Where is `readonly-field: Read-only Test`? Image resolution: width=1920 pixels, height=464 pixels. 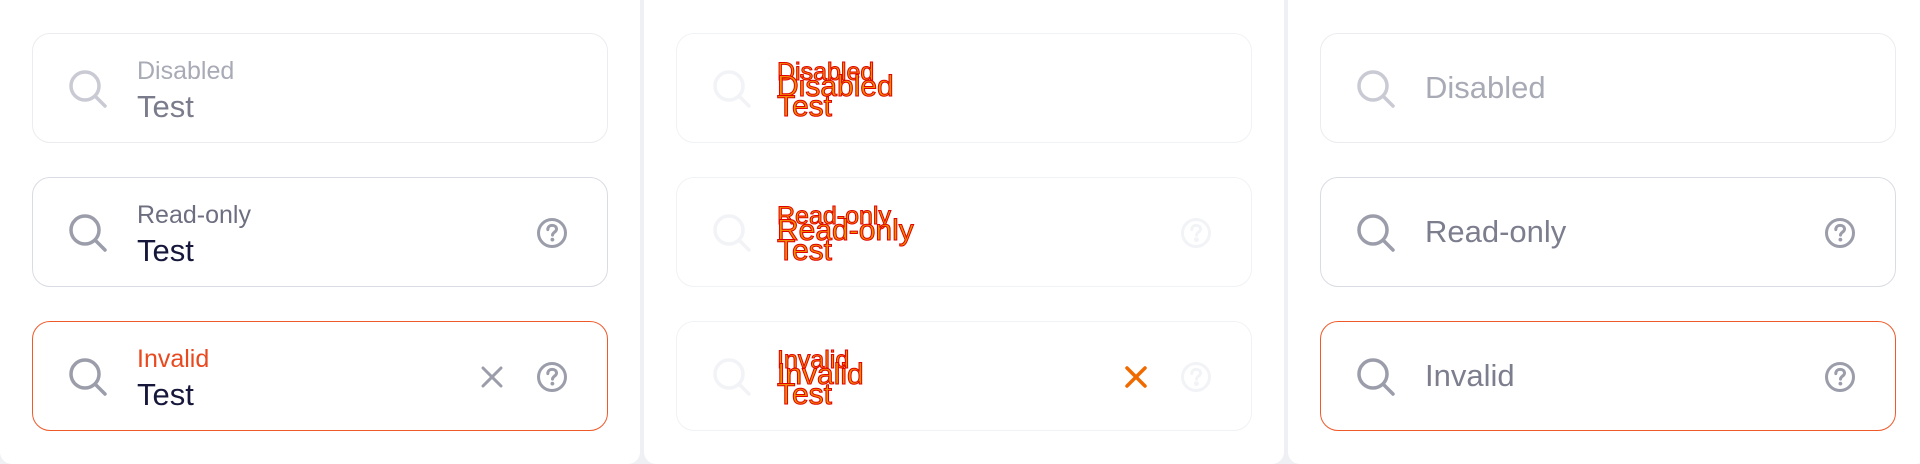 readonly-field: Read-only Test is located at coordinates (320, 232).